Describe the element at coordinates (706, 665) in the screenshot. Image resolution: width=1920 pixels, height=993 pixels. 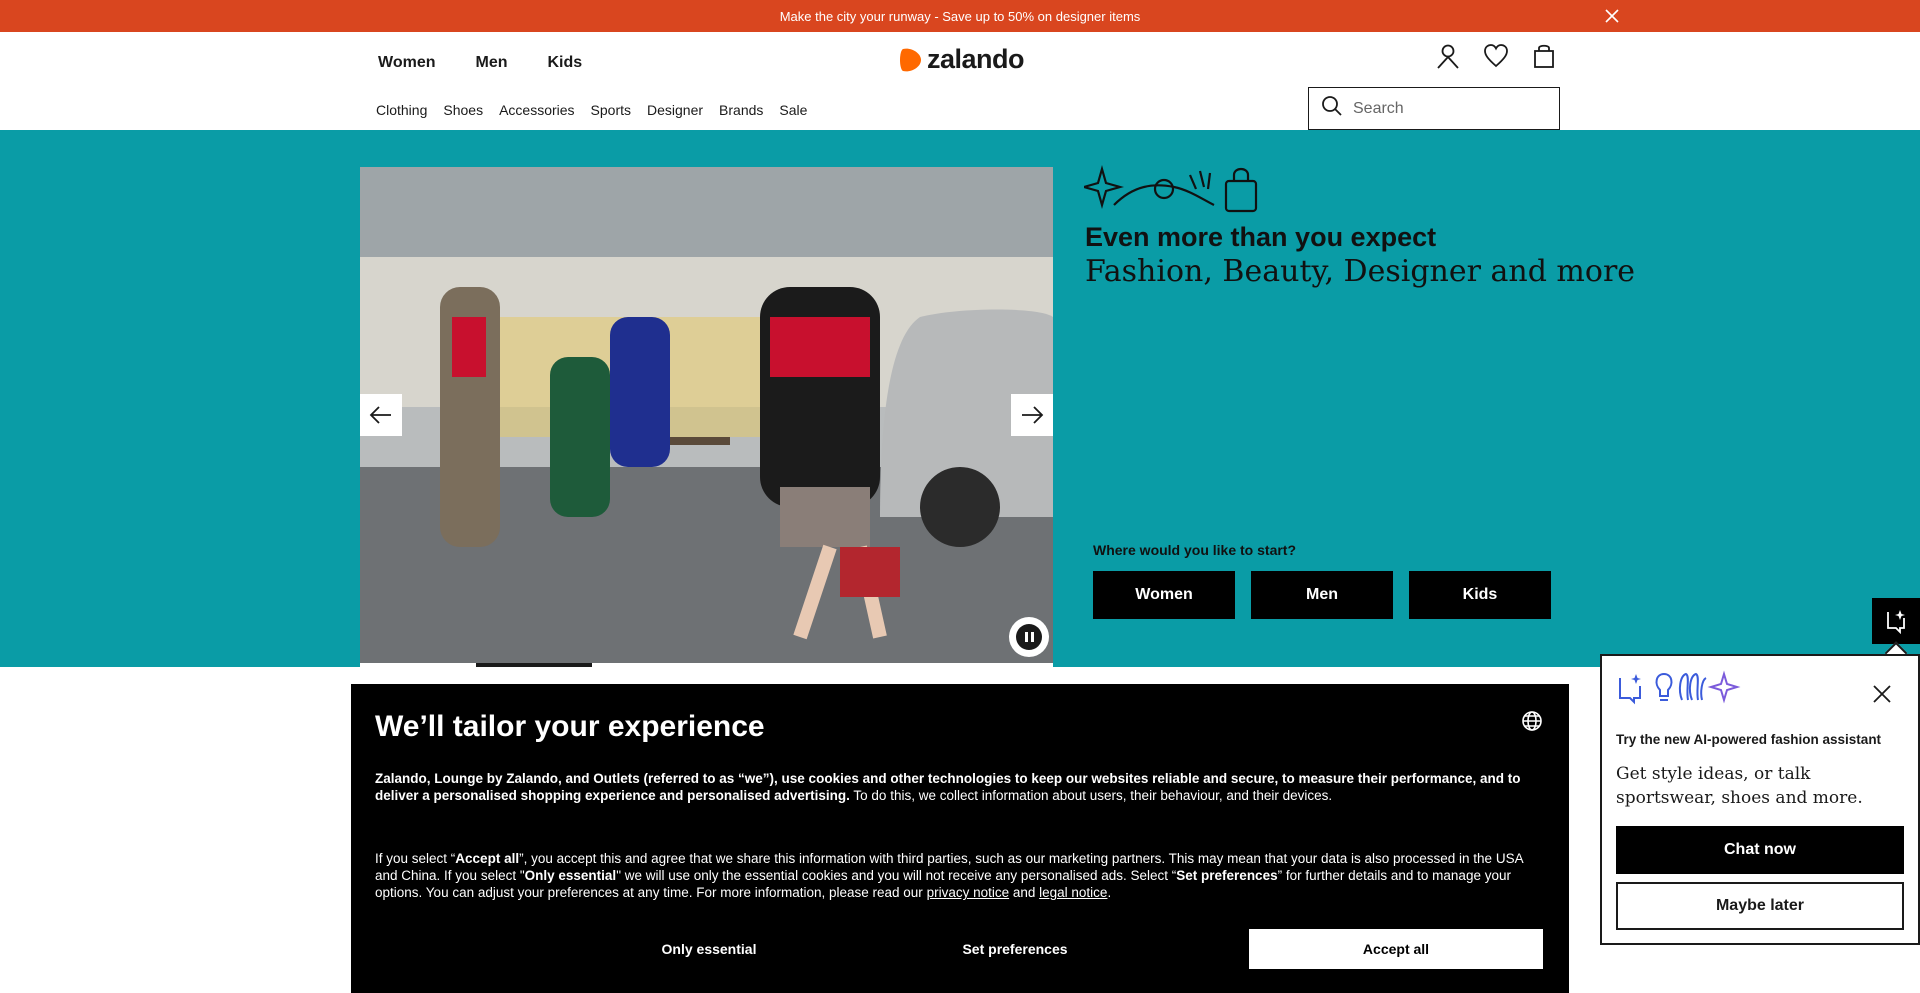
I see `carousel-progress-track` at that location.